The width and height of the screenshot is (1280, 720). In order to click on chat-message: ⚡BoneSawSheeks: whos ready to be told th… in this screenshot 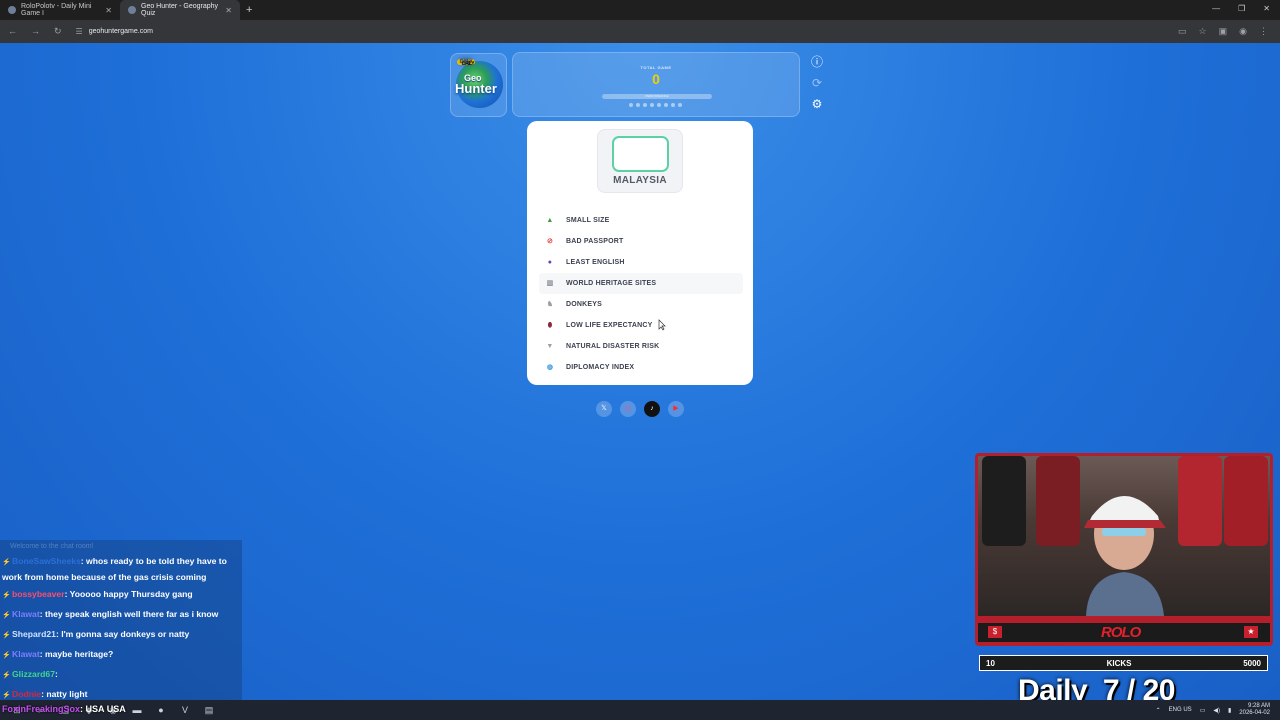, I will do `click(121, 569)`.